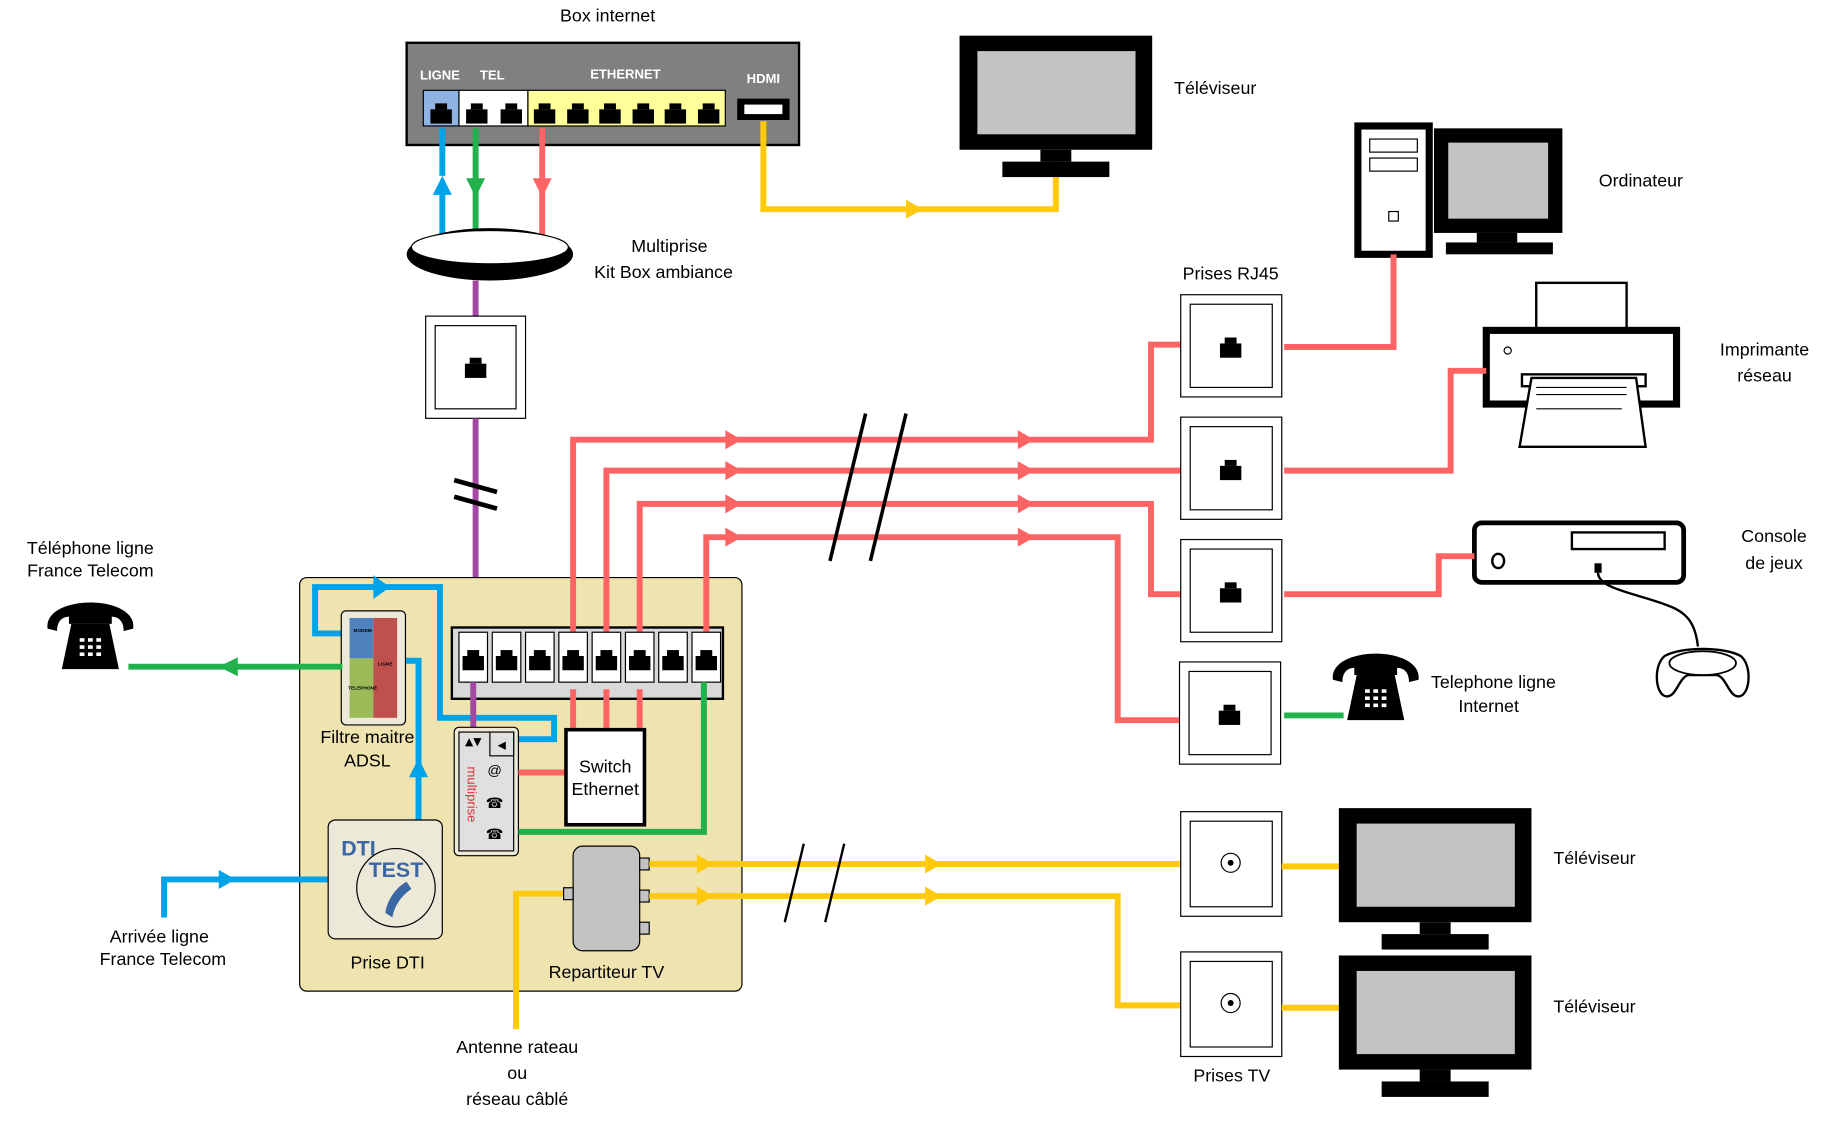 Image resolution: width=1843 pixels, height=1129 pixels. Describe the element at coordinates (625, 73) in the screenshot. I see `port-label-ethernet: ETHERNET` at that location.